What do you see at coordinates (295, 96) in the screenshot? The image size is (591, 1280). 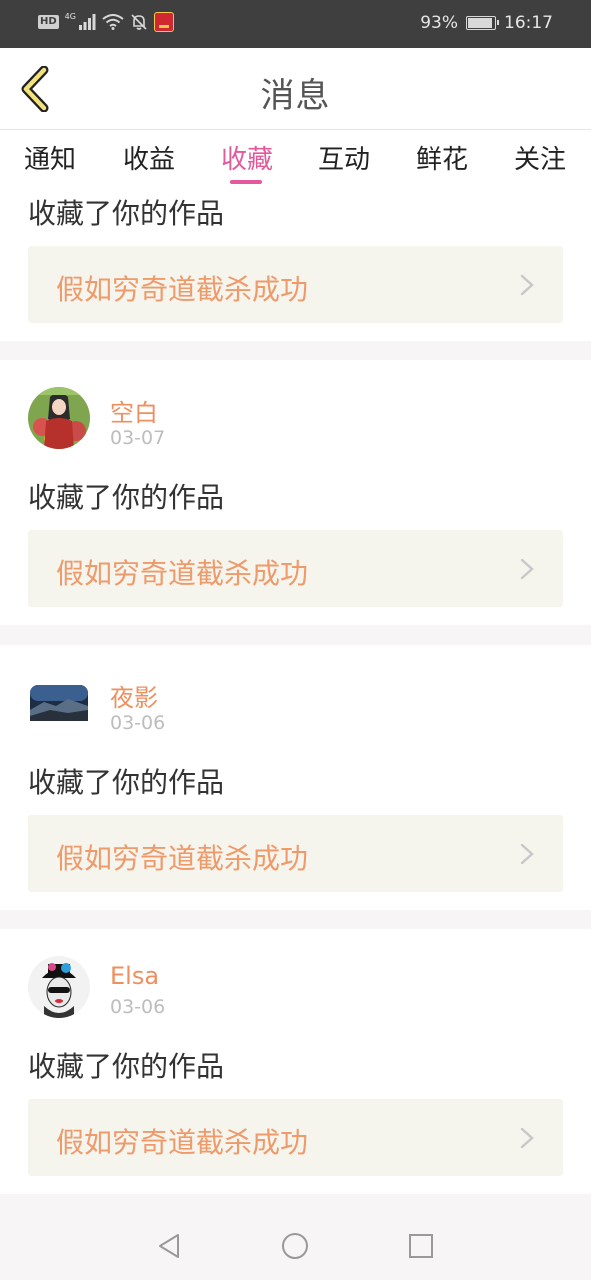 I see `page-title: 消息` at bounding box center [295, 96].